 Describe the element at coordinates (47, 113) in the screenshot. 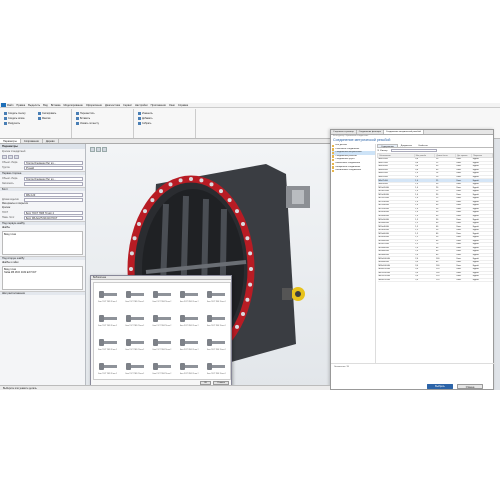

I see `duplicate-button: Скопировать` at that location.